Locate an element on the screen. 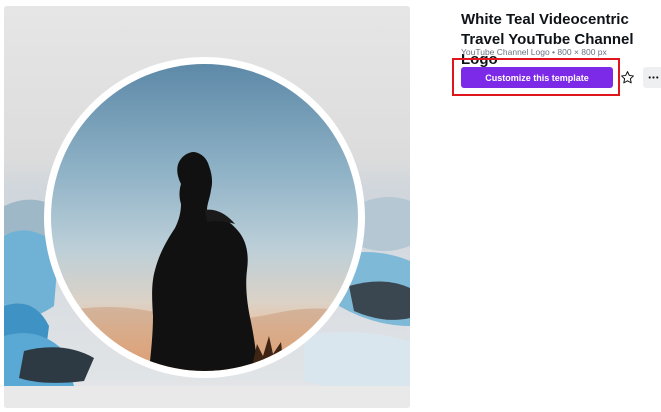  favorite-button is located at coordinates (627, 77).